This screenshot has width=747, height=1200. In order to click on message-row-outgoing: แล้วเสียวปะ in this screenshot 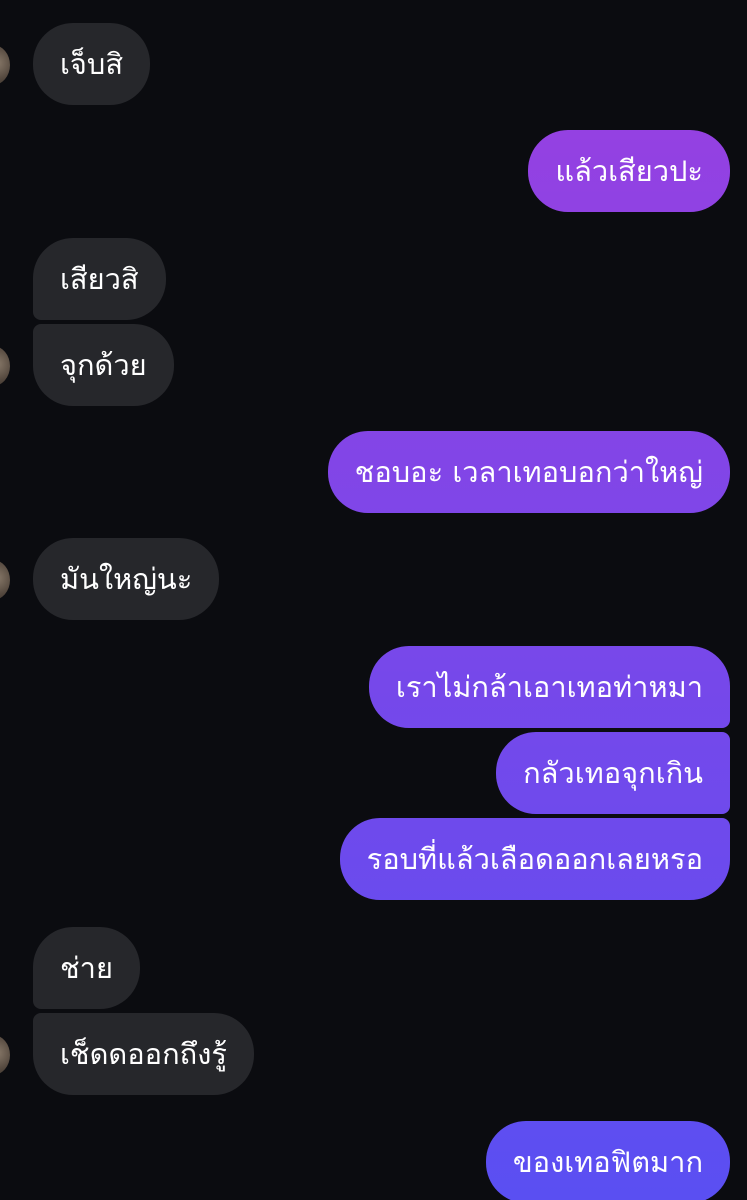, I will do `click(373, 171)`.